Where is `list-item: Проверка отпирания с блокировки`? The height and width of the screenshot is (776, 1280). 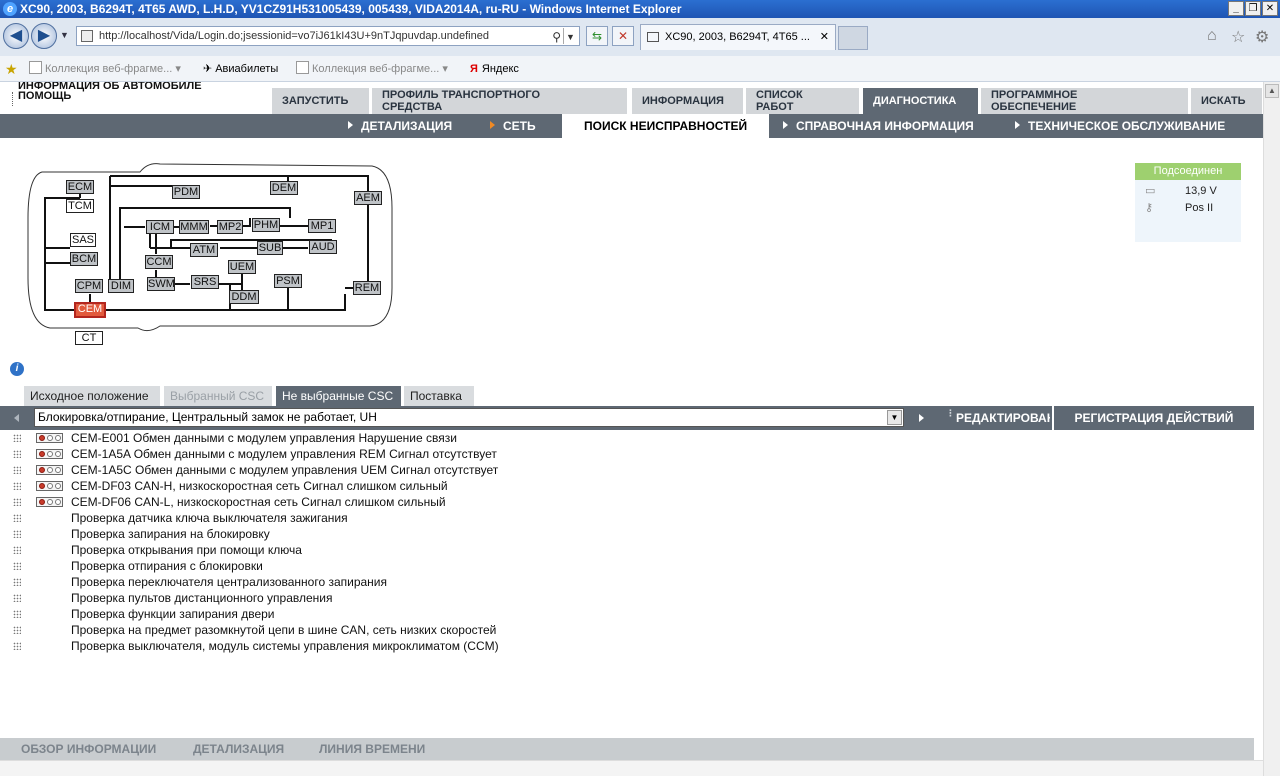
list-item: Проверка отпирания с блокировки is located at coordinates (627, 566).